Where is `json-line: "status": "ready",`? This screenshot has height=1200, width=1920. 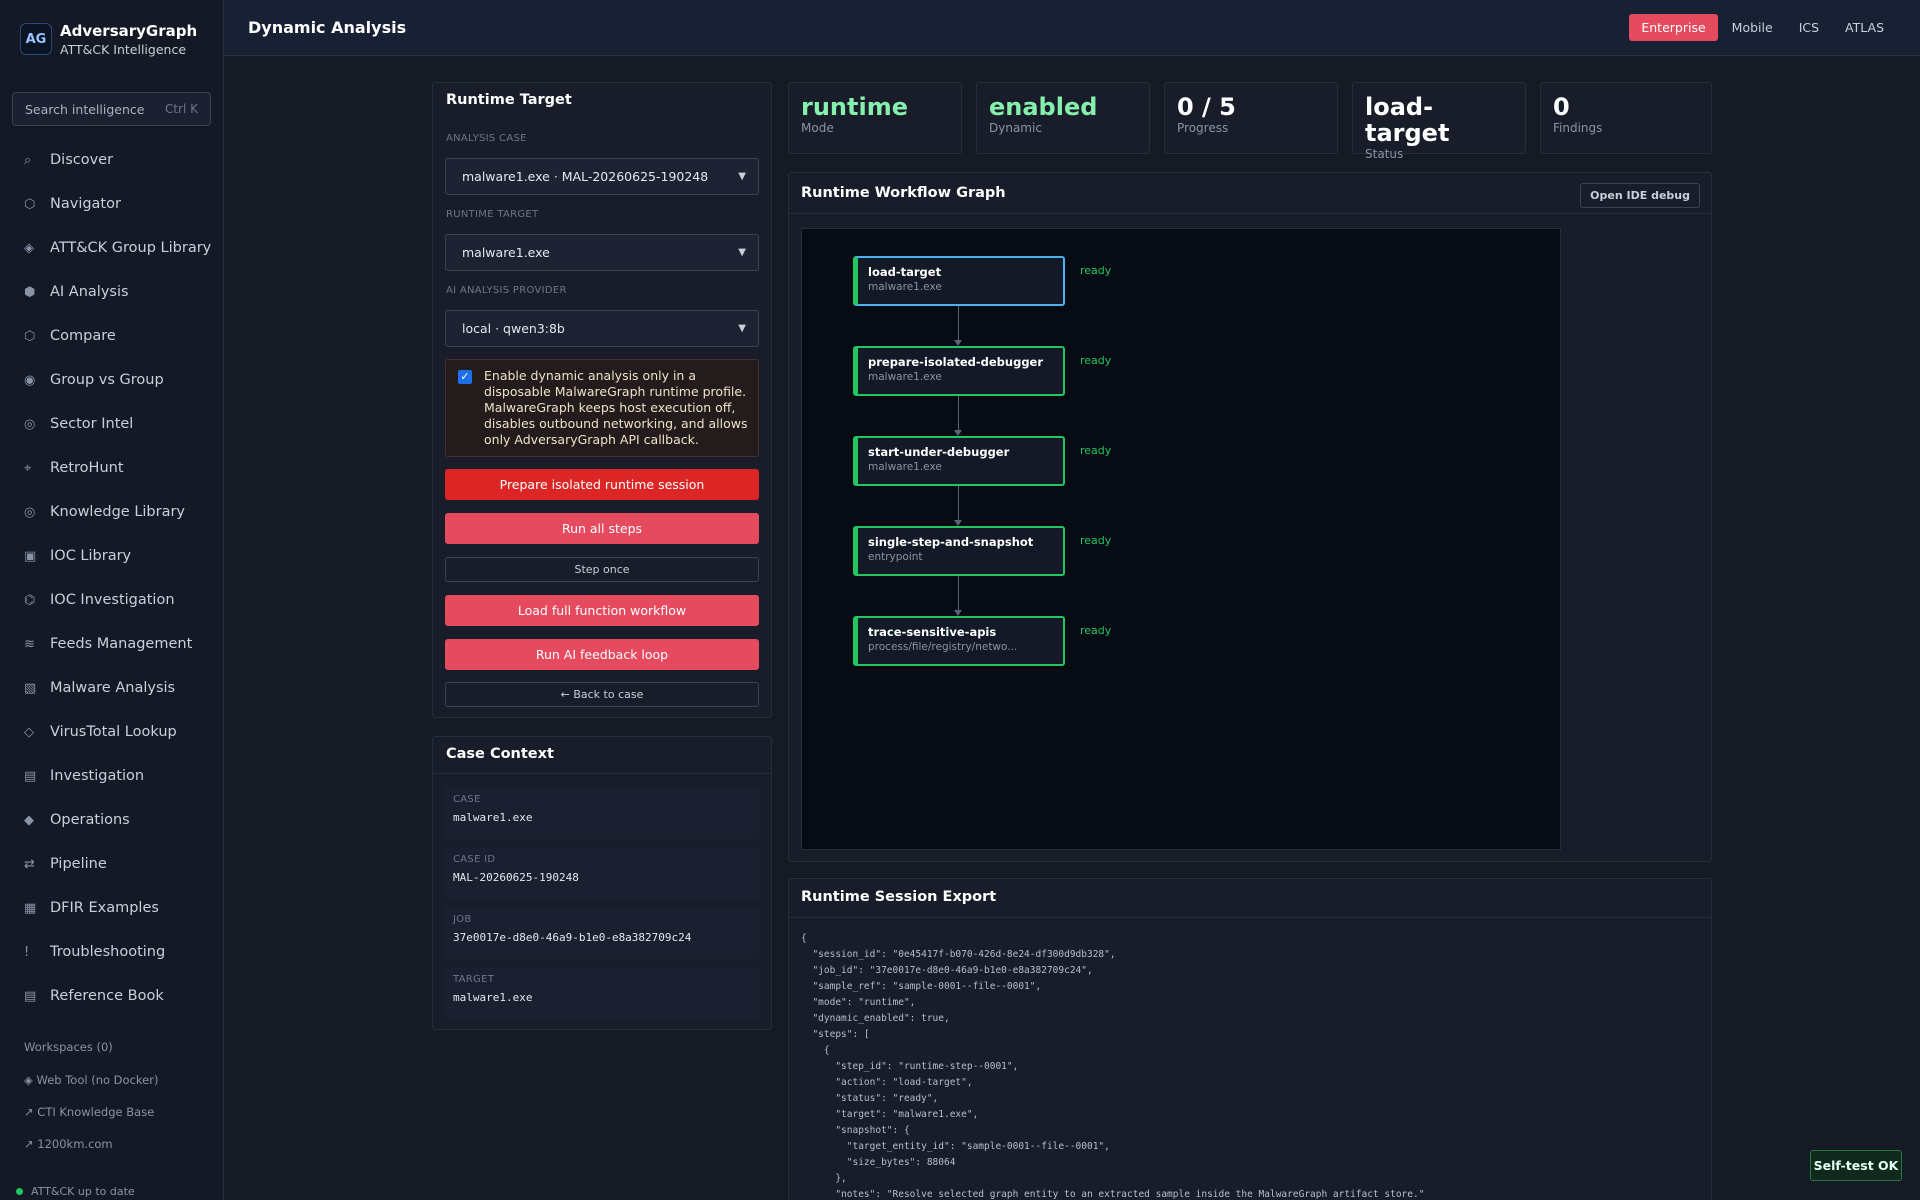
json-line: "status": "ready", is located at coordinates (870, 1098).